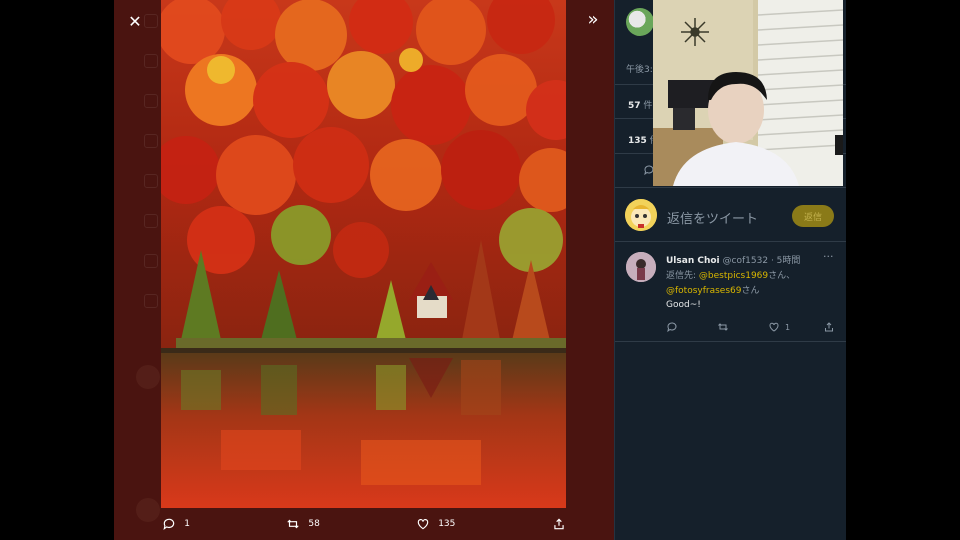  What do you see at coordinates (151, 141) in the screenshot?
I see `ghost-messages-icon` at bounding box center [151, 141].